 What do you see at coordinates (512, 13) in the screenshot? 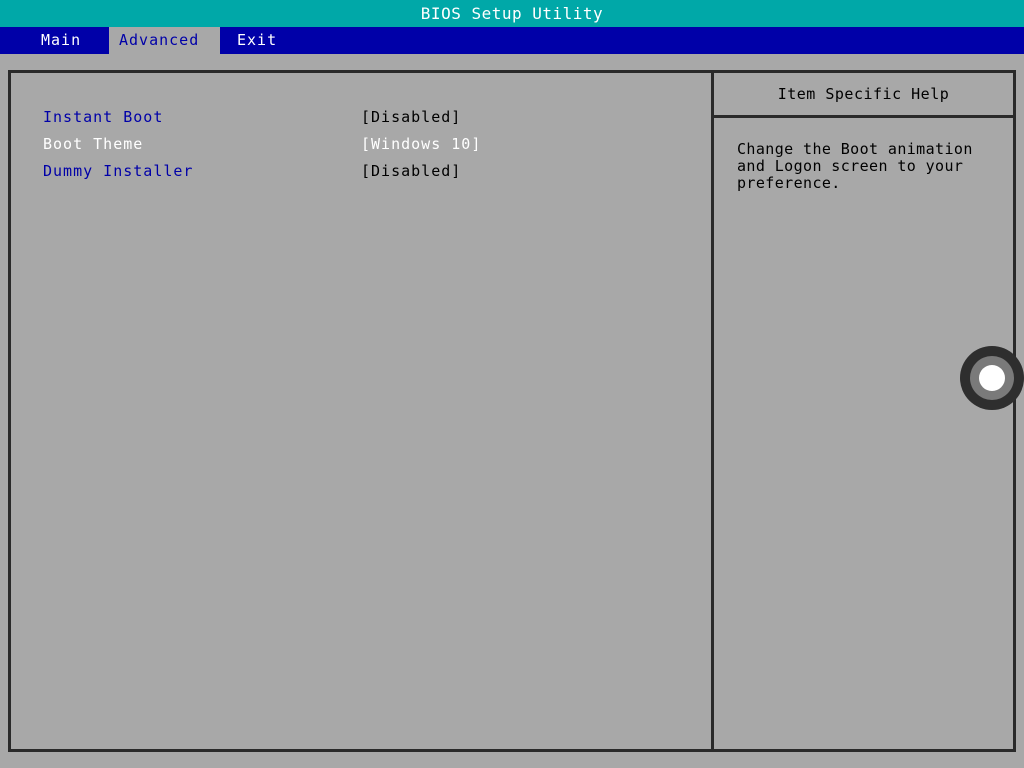
I see `window-title: BIOS Setup Utility` at bounding box center [512, 13].